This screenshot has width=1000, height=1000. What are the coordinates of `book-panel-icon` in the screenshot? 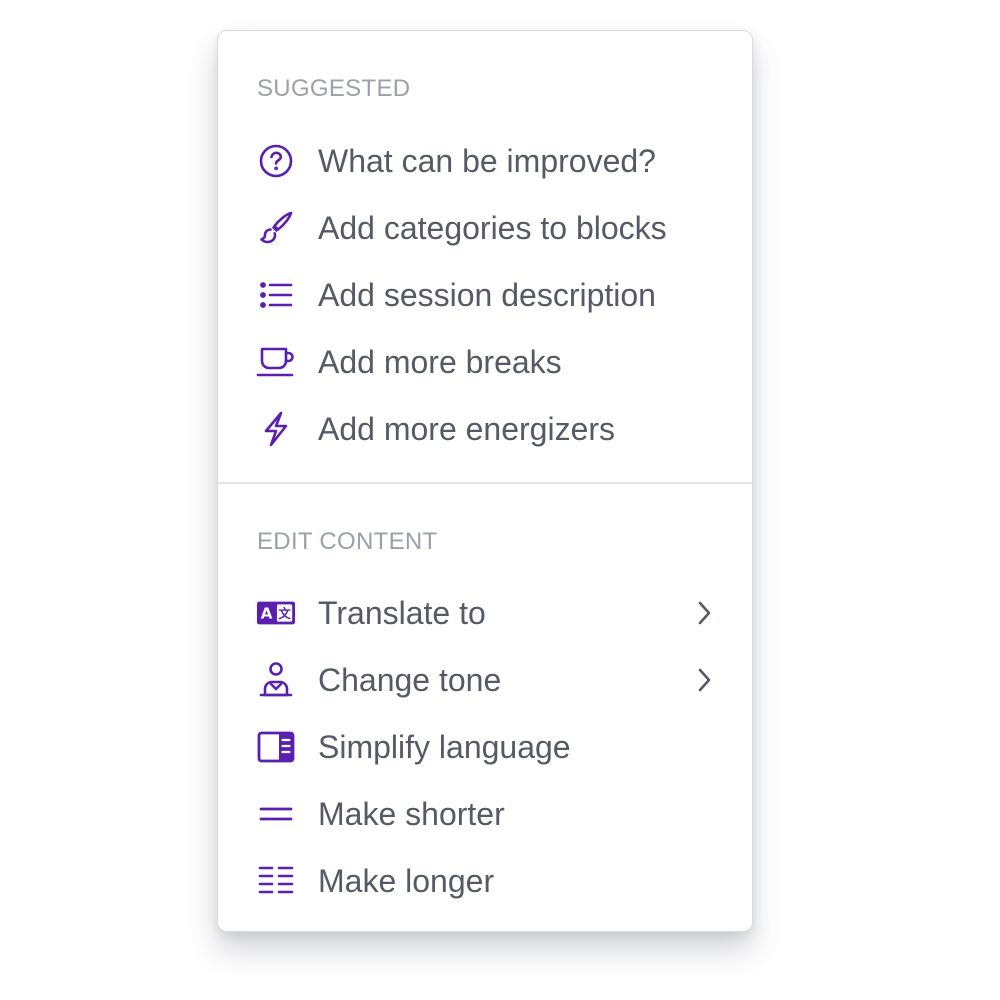 It's located at (276, 747).